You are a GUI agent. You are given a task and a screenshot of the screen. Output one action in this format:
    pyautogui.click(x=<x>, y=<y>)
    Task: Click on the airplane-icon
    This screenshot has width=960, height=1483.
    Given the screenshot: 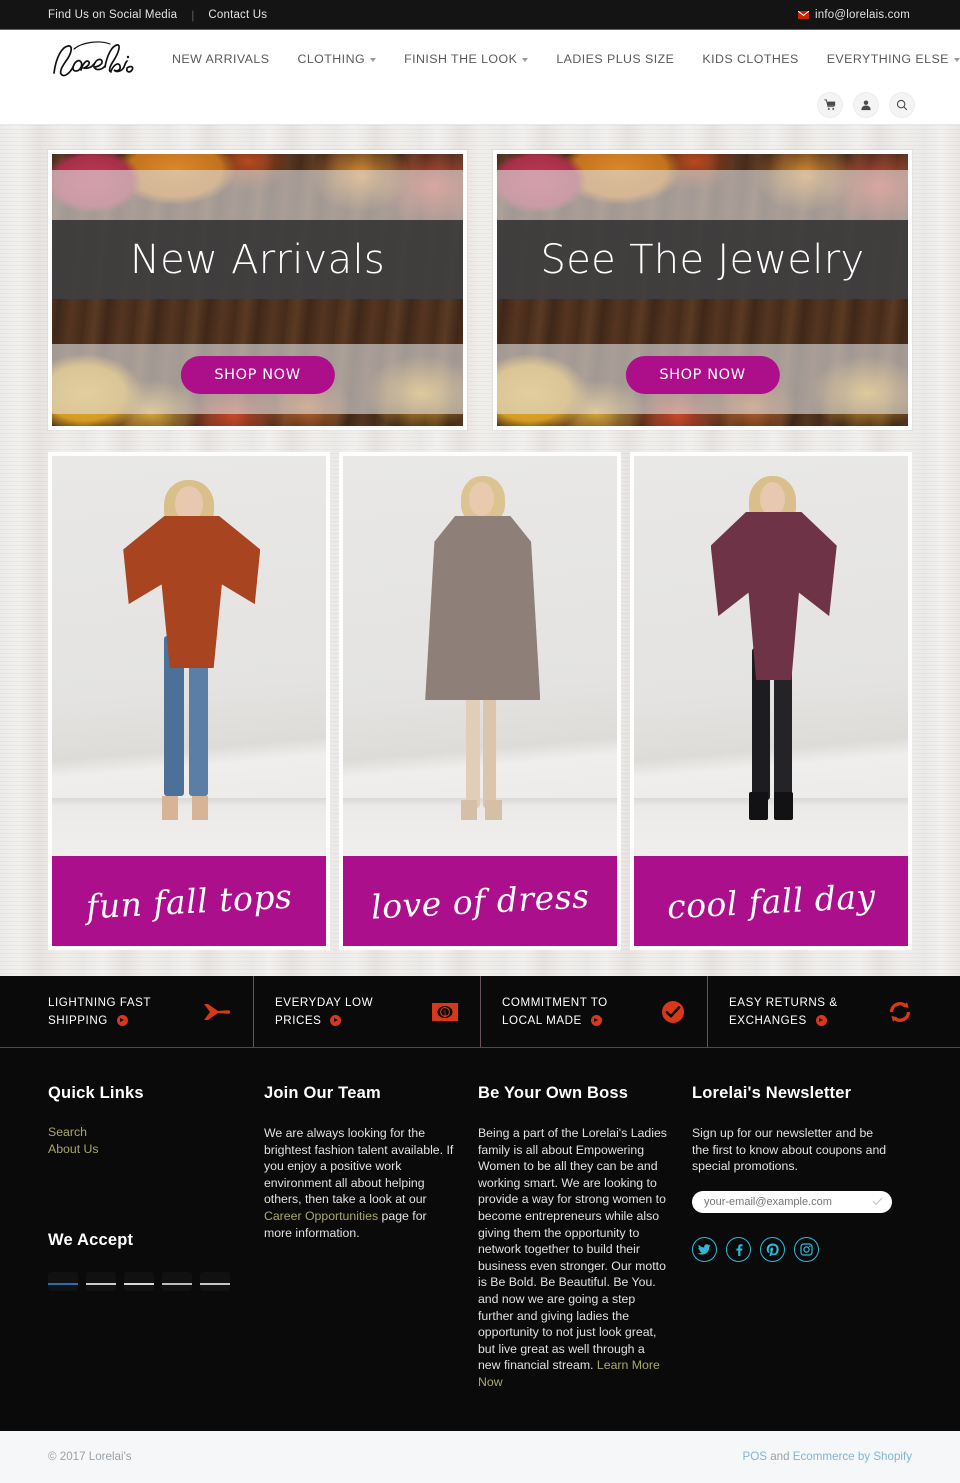 What is the action you would take?
    pyautogui.click(x=216, y=1012)
    